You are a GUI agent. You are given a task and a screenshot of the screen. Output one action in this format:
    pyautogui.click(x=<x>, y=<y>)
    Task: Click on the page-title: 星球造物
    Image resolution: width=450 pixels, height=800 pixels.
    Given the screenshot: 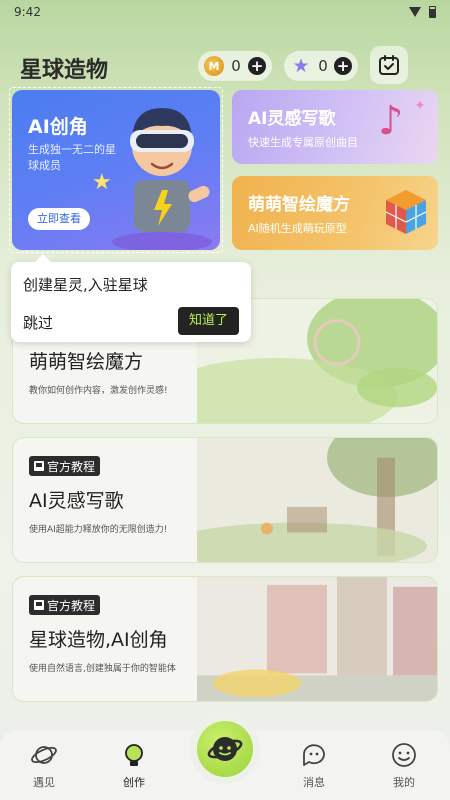 What is the action you would take?
    pyautogui.click(x=64, y=70)
    